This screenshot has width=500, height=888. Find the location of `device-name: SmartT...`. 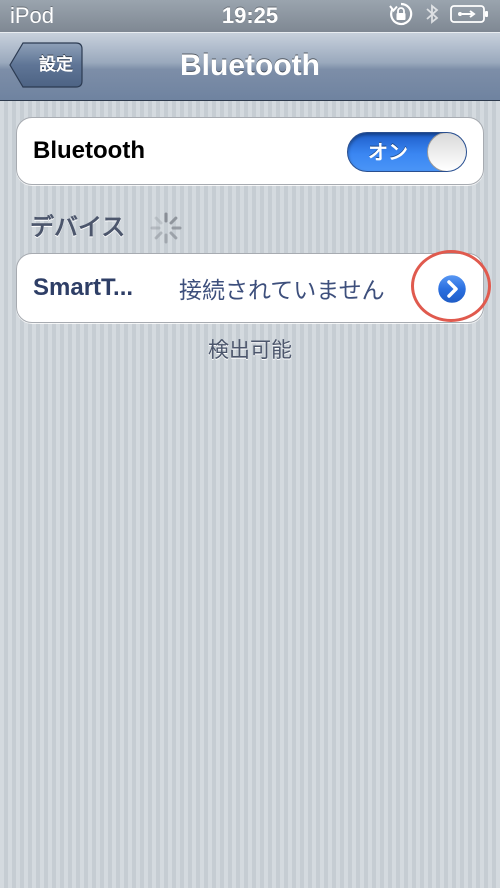

device-name: SmartT... is located at coordinates (83, 287).